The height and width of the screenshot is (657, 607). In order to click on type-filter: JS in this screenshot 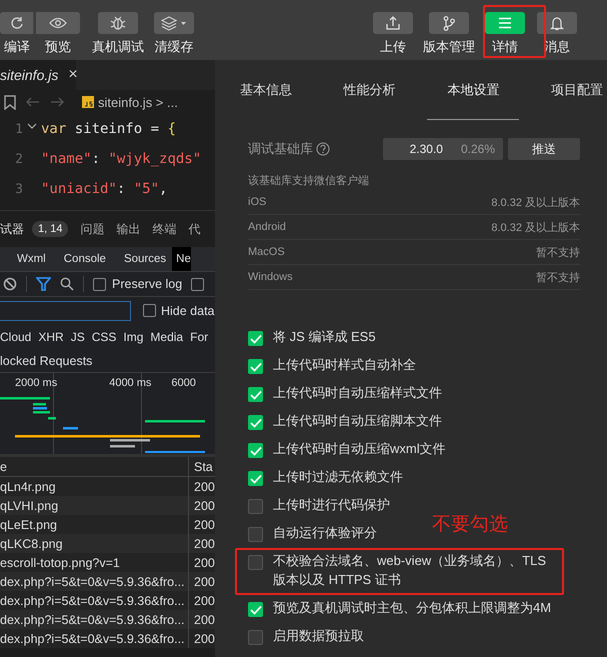, I will do `click(77, 337)`.